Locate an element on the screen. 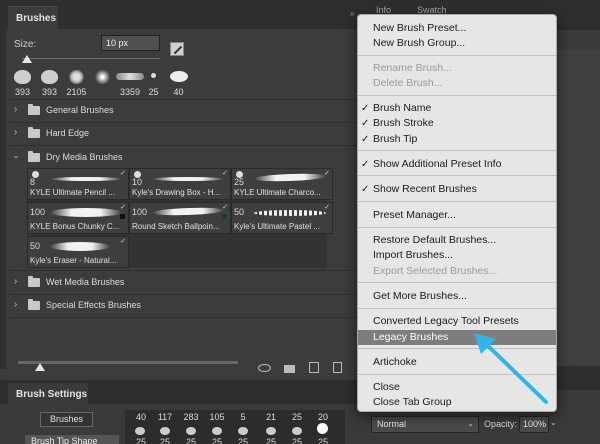  brush-group-dry-media: › Dry Media Brushes is located at coordinates (186, 158).